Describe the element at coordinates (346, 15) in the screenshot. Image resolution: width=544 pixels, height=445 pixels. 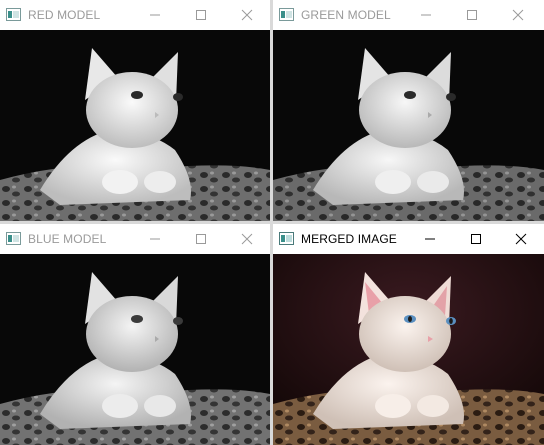
I see `window-title: GREEN MODEL` at that location.